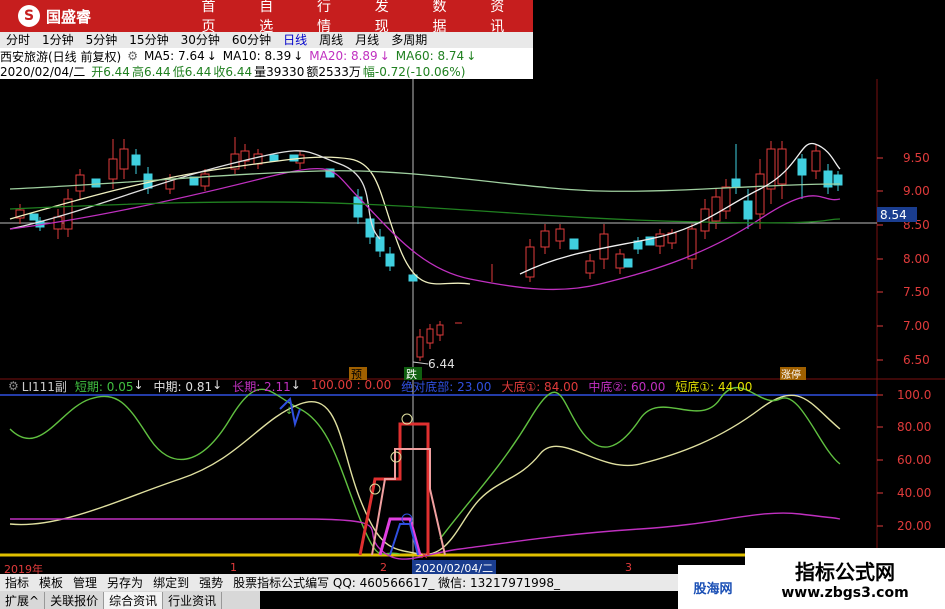 This screenshot has height=609, width=945. What do you see at coordinates (251, 40) in the screenshot?
I see `period-5: 60分钟` at bounding box center [251, 40].